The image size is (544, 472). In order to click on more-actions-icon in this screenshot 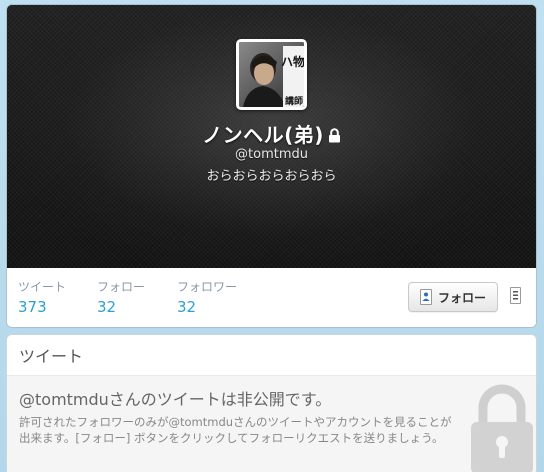, I will do `click(515, 295)`.